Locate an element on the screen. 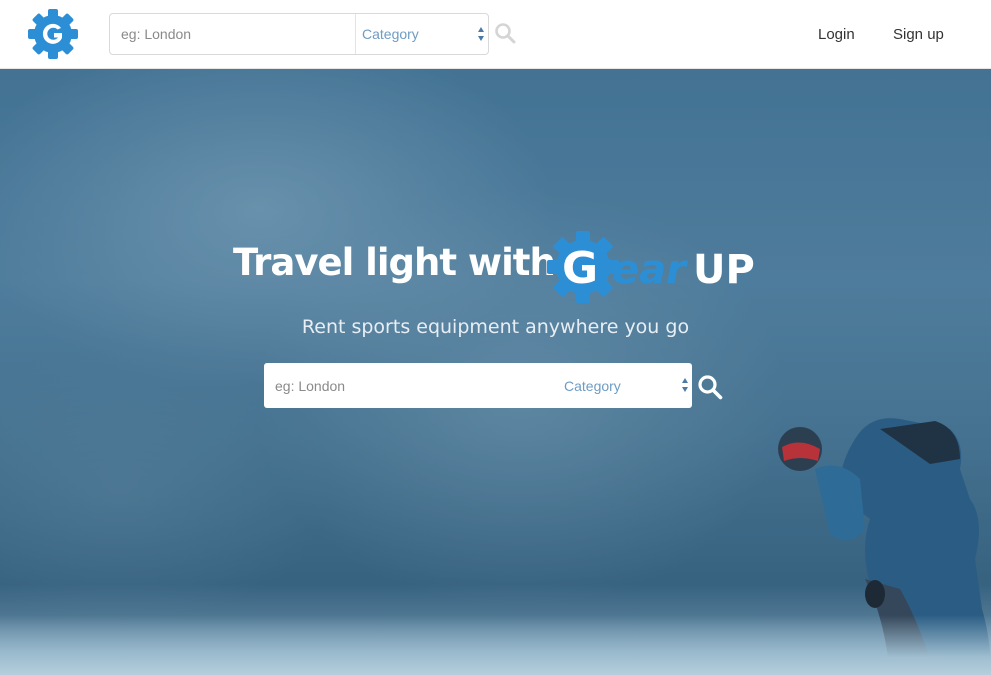 Image resolution: width=991 pixels, height=675 pixels. top-navbar: Category Login Sign up is located at coordinates (495, 34).